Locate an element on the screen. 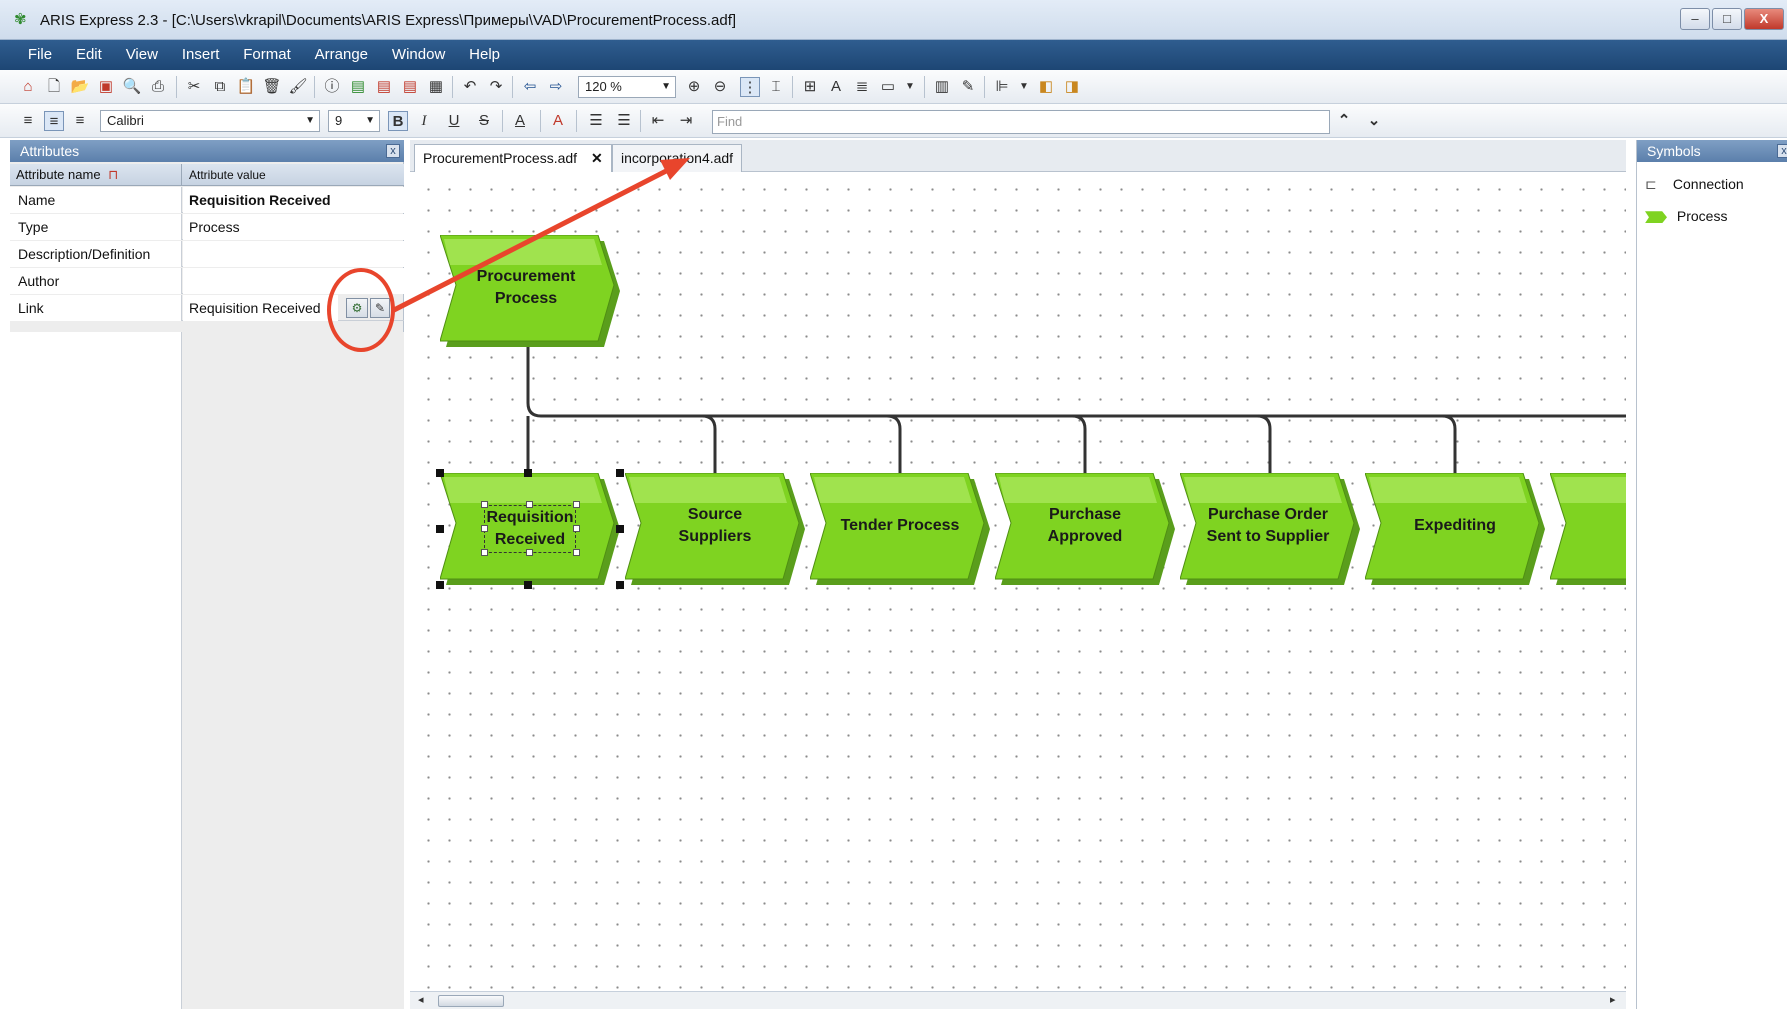 Image resolution: width=1787 pixels, height=1009 pixels. symbol-connection: ⊏ Connection is located at coordinates (1694, 184).